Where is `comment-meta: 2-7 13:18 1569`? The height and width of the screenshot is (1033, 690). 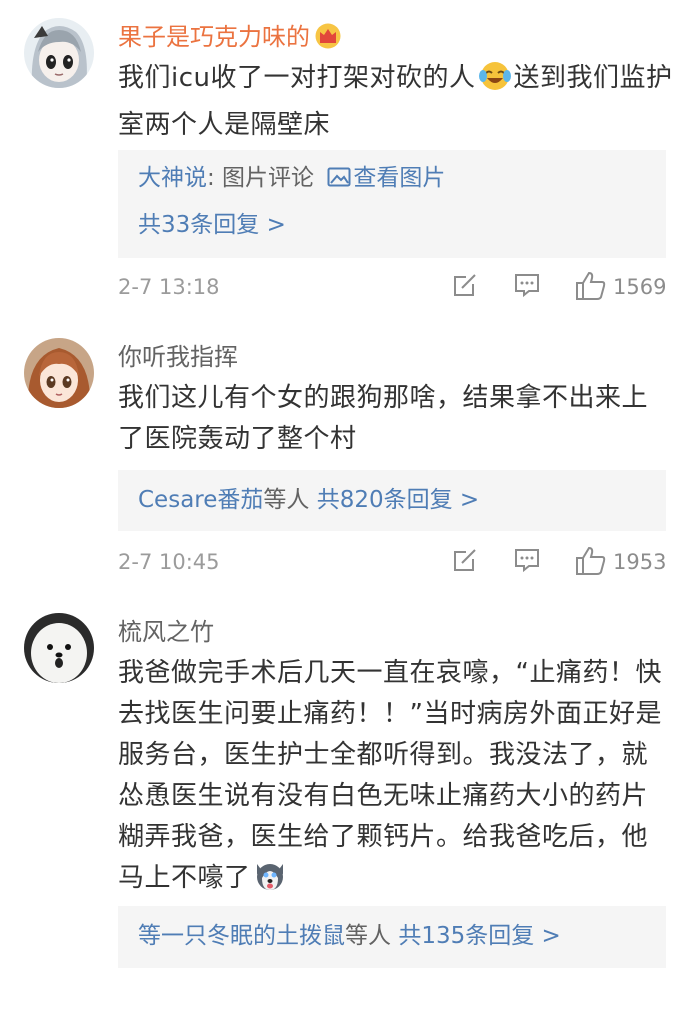 comment-meta: 2-7 13:18 1569 is located at coordinates (395, 288).